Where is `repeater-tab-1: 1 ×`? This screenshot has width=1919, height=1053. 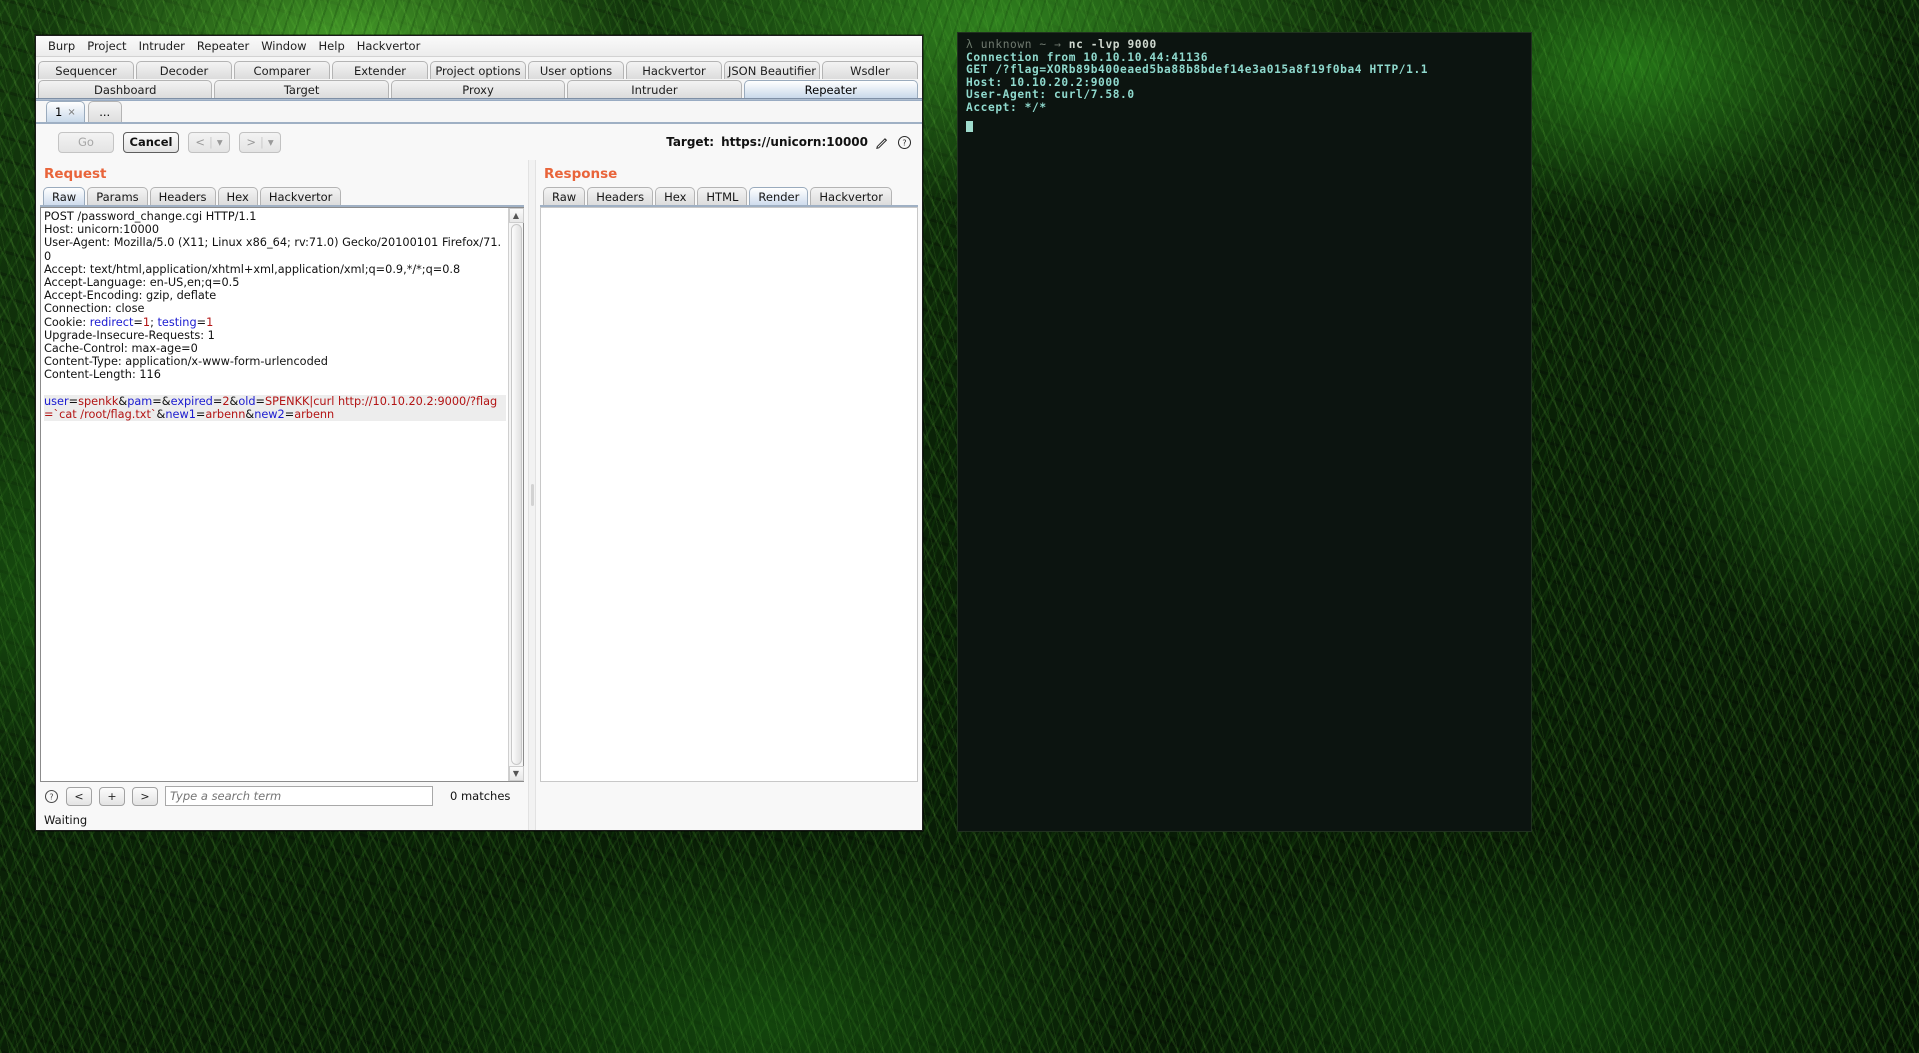
repeater-tab-1: 1 × is located at coordinates (65, 111).